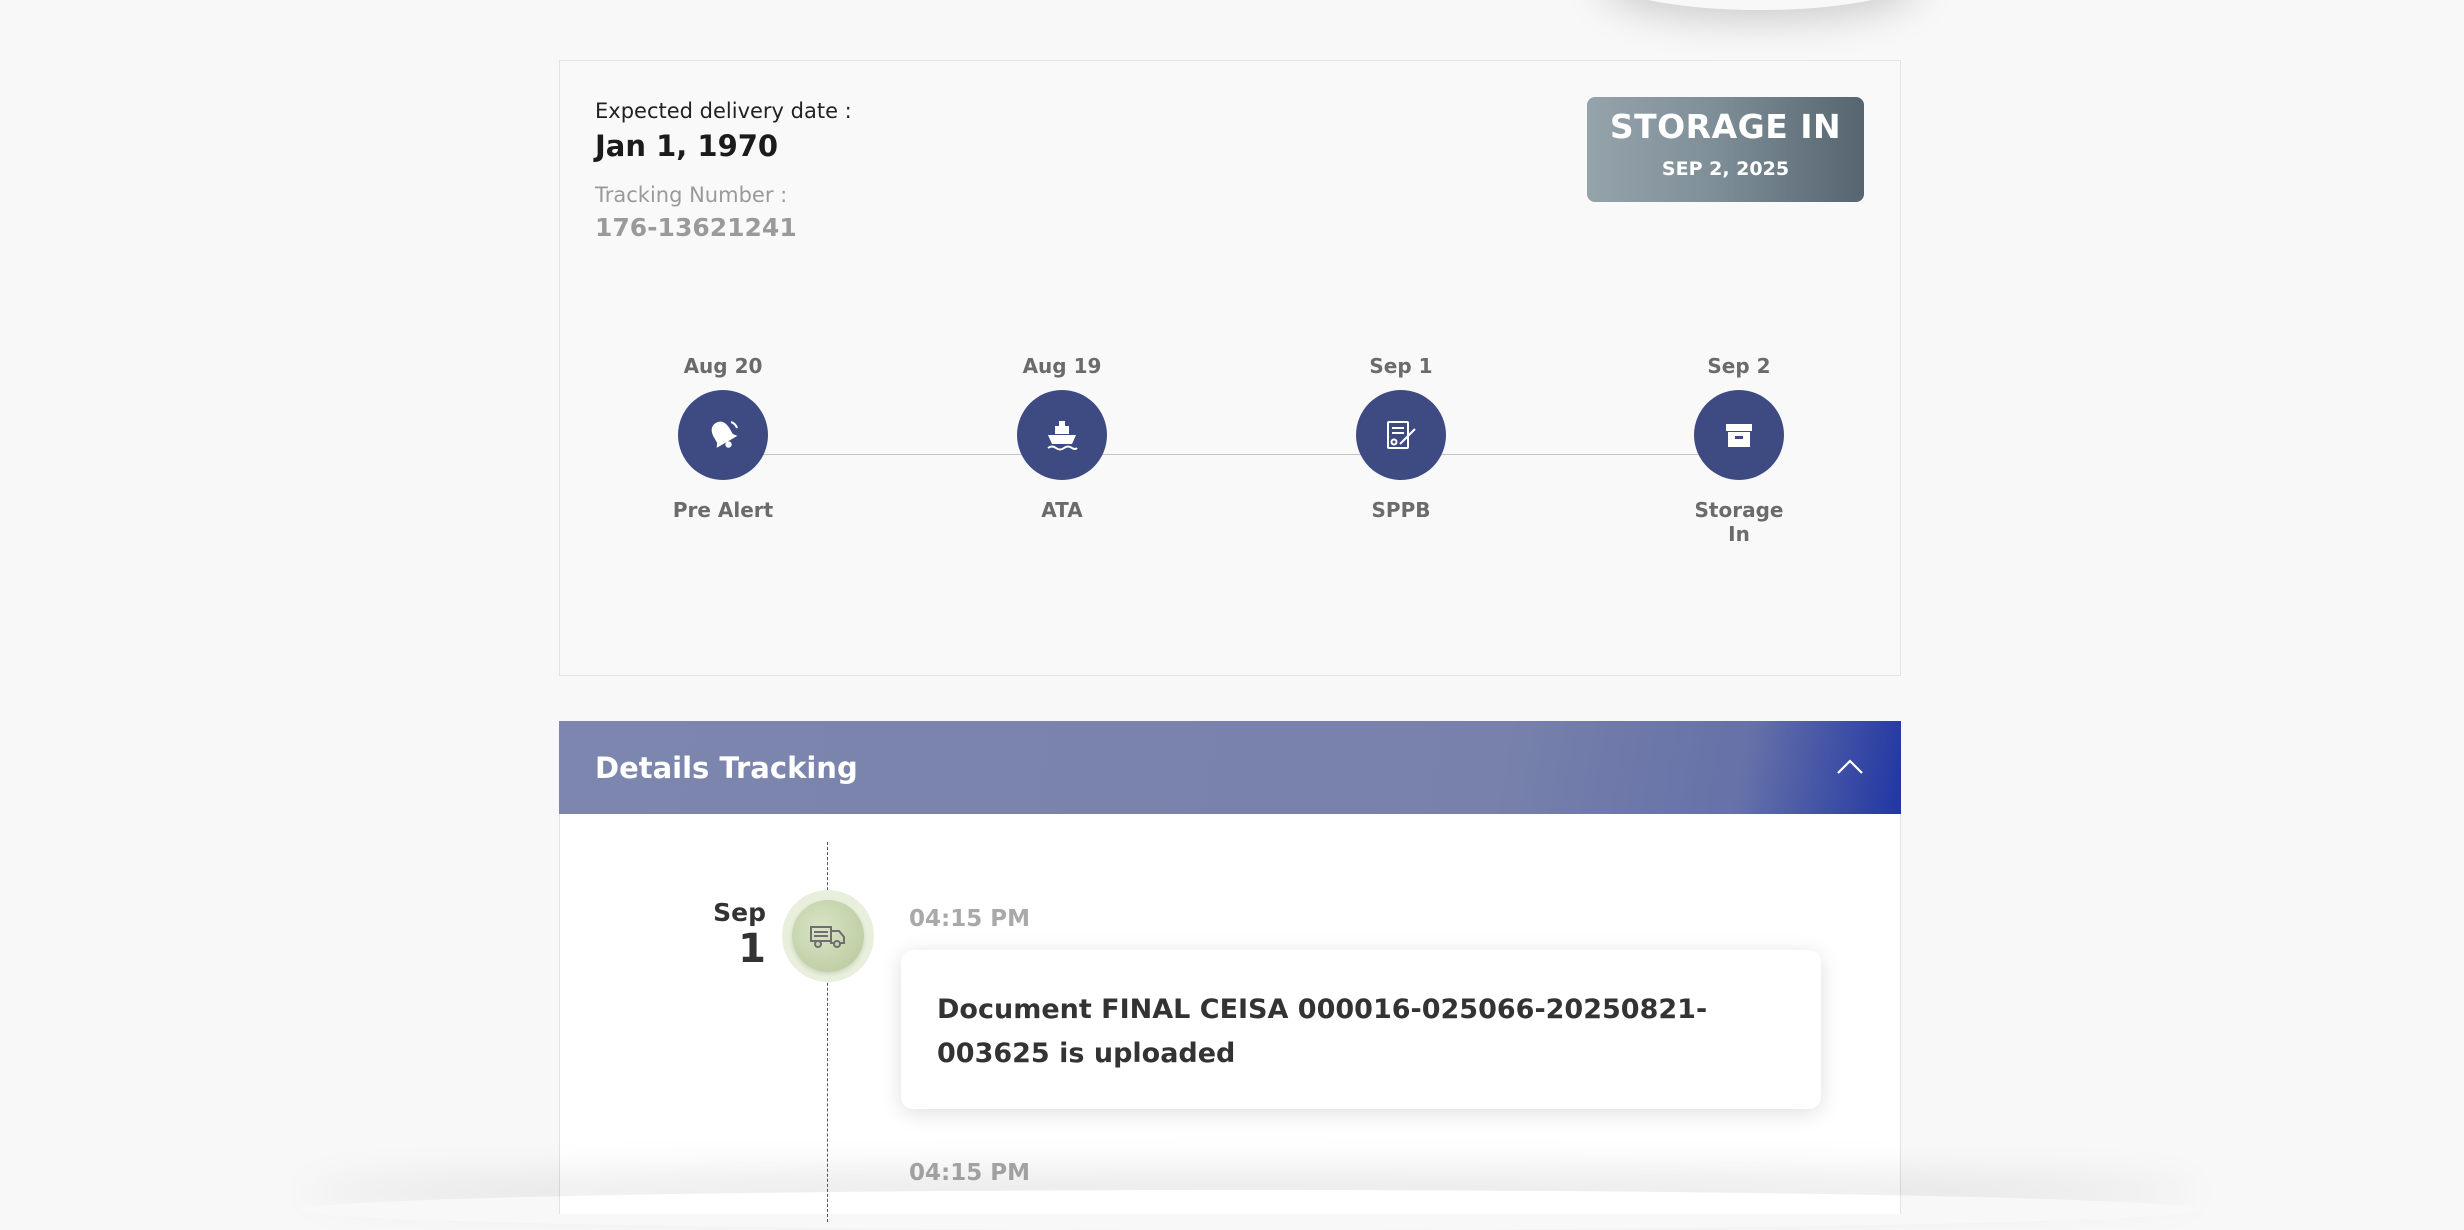  Describe the element at coordinates (1725, 149) in the screenshot. I see `status-badge: STORAGE IN SEP 2, 2025` at that location.